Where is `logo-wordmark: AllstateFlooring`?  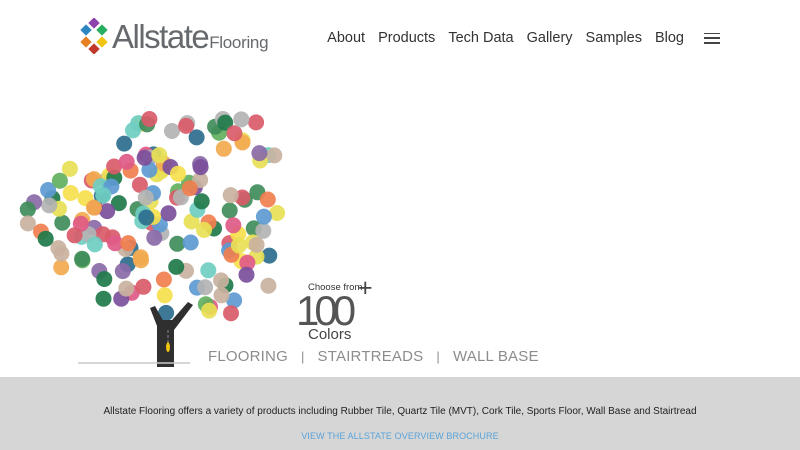
logo-wordmark: AllstateFlooring is located at coordinates (190, 37).